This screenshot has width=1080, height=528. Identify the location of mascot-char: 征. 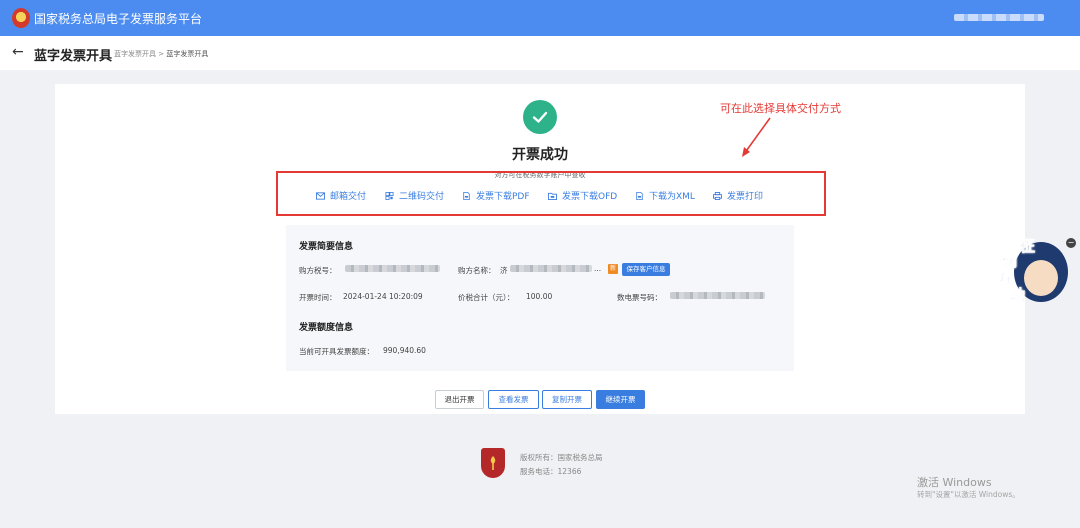
(1028, 246).